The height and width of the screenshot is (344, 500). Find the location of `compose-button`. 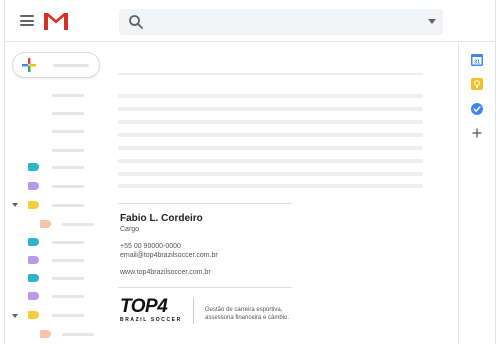

compose-button is located at coordinates (56, 65).